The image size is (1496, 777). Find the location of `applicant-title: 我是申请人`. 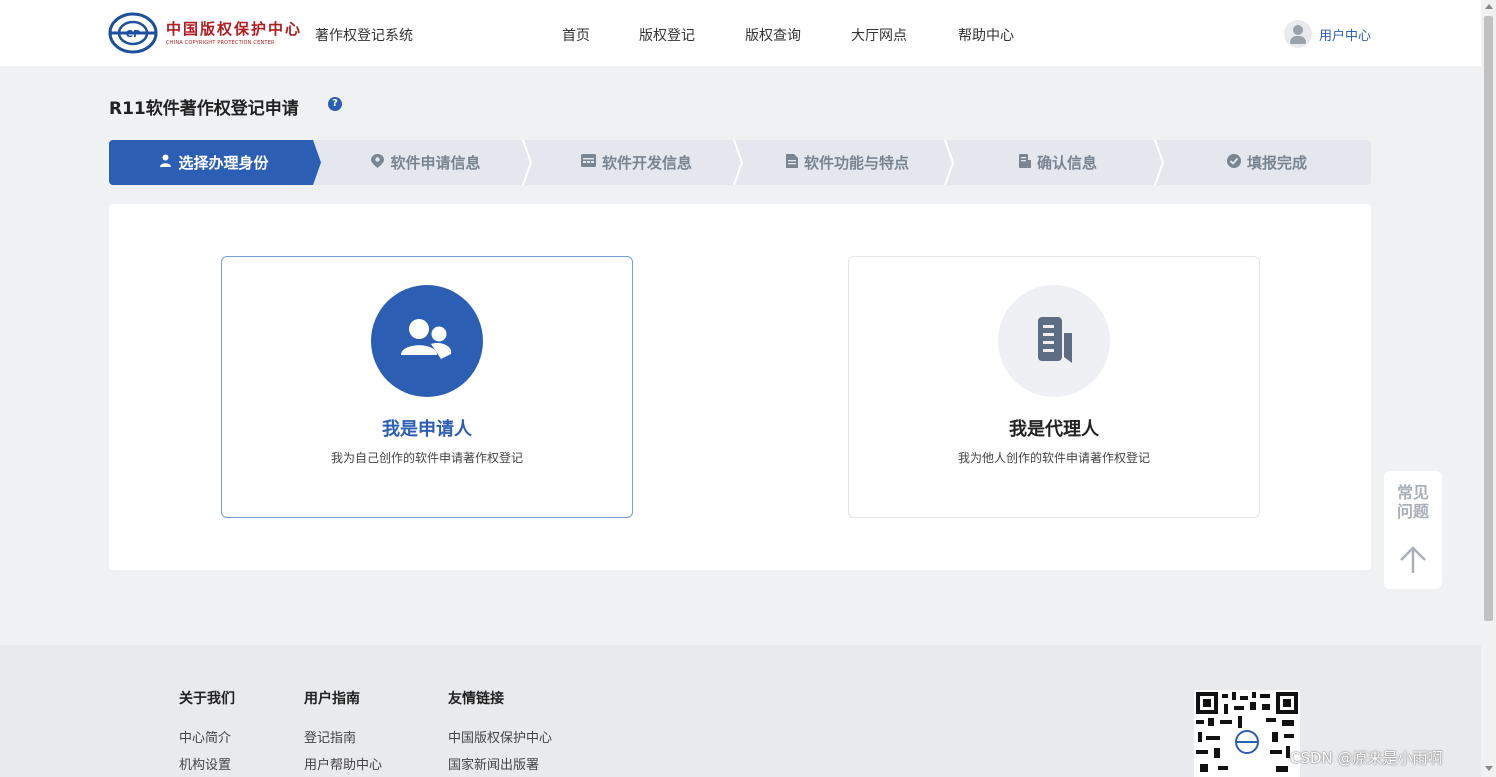

applicant-title: 我是申请人 is located at coordinates (427, 429).